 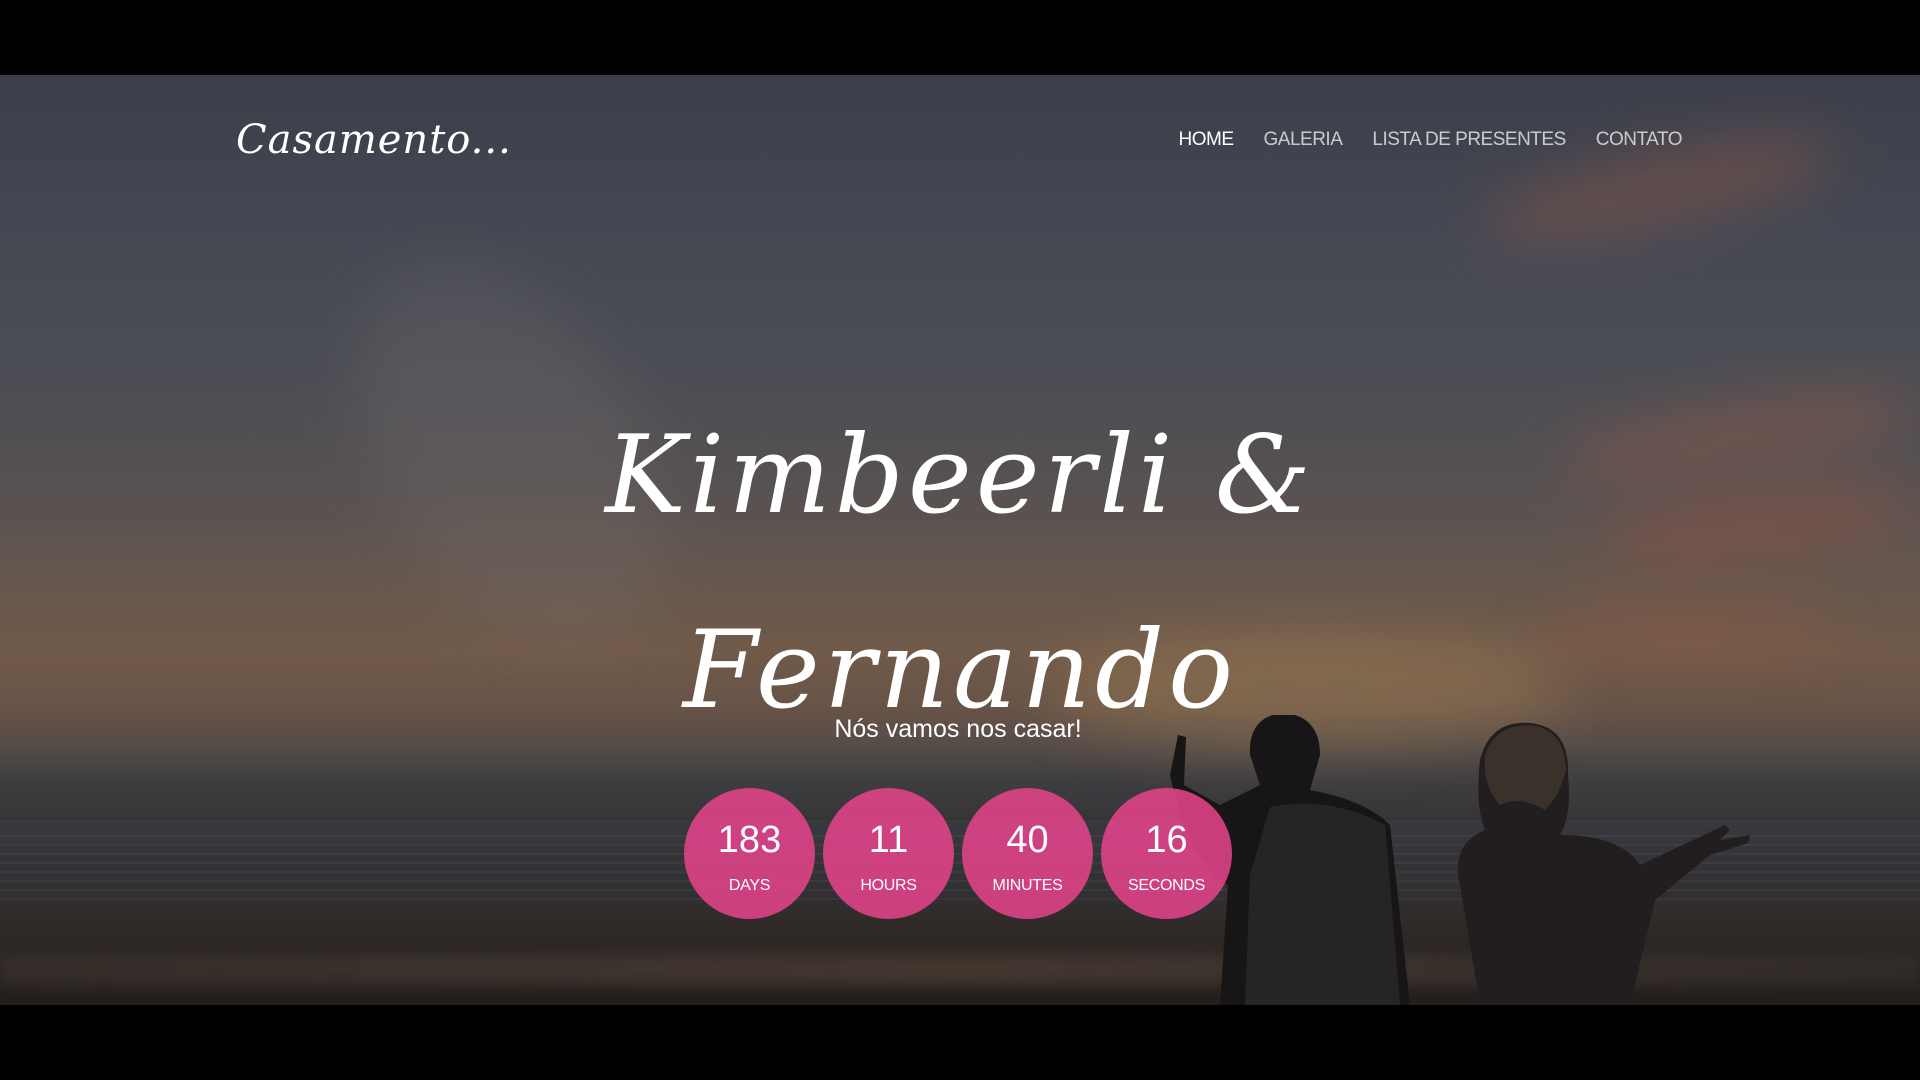 I want to click on countdown-minutes-value: 40, so click(x=1027, y=839).